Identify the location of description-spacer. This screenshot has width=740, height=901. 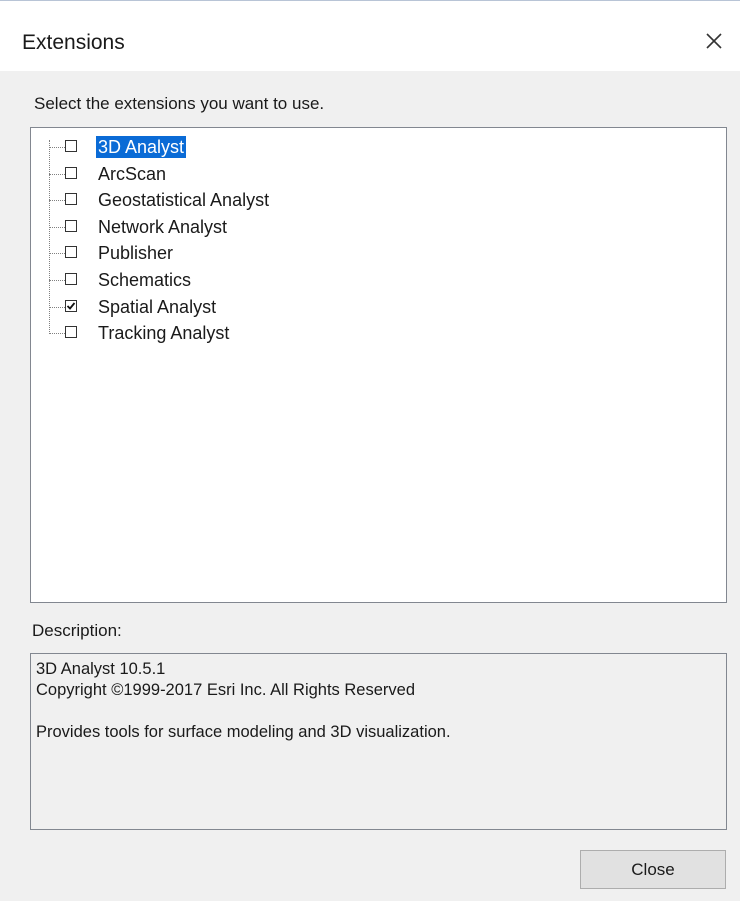
(378, 711).